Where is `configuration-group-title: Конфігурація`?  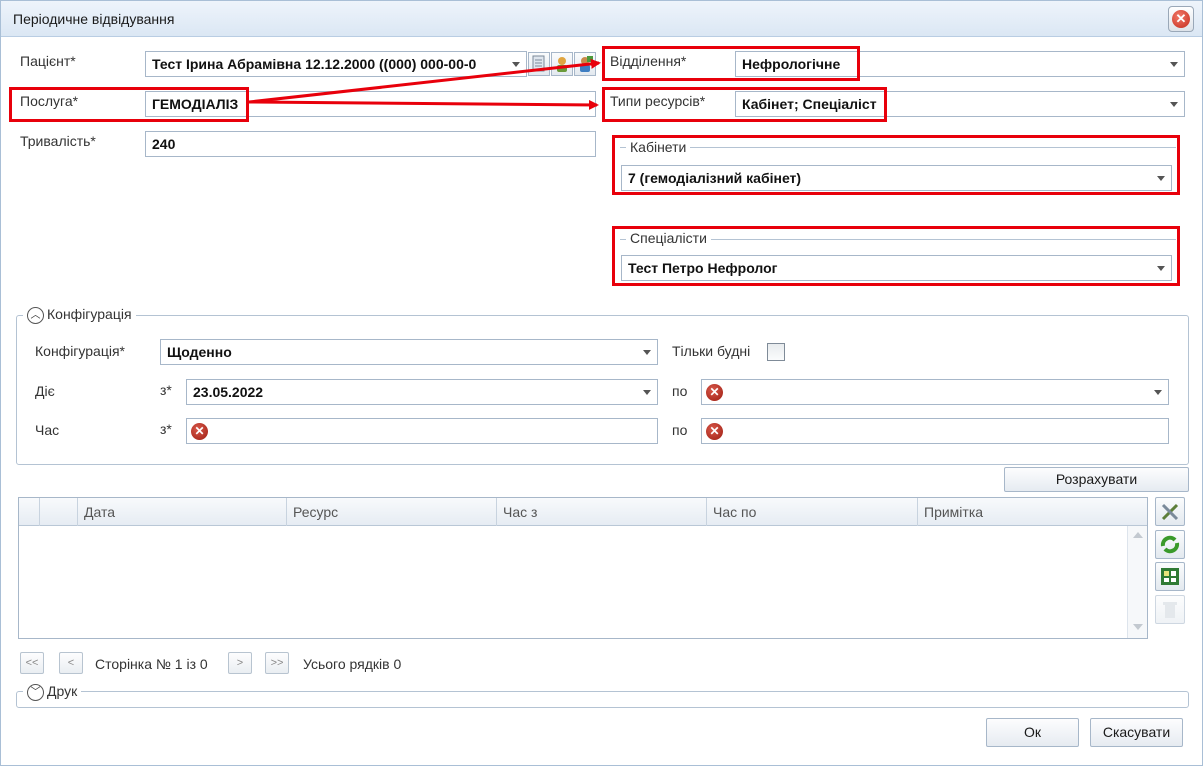
configuration-group-title: Конфігурація is located at coordinates (89, 314).